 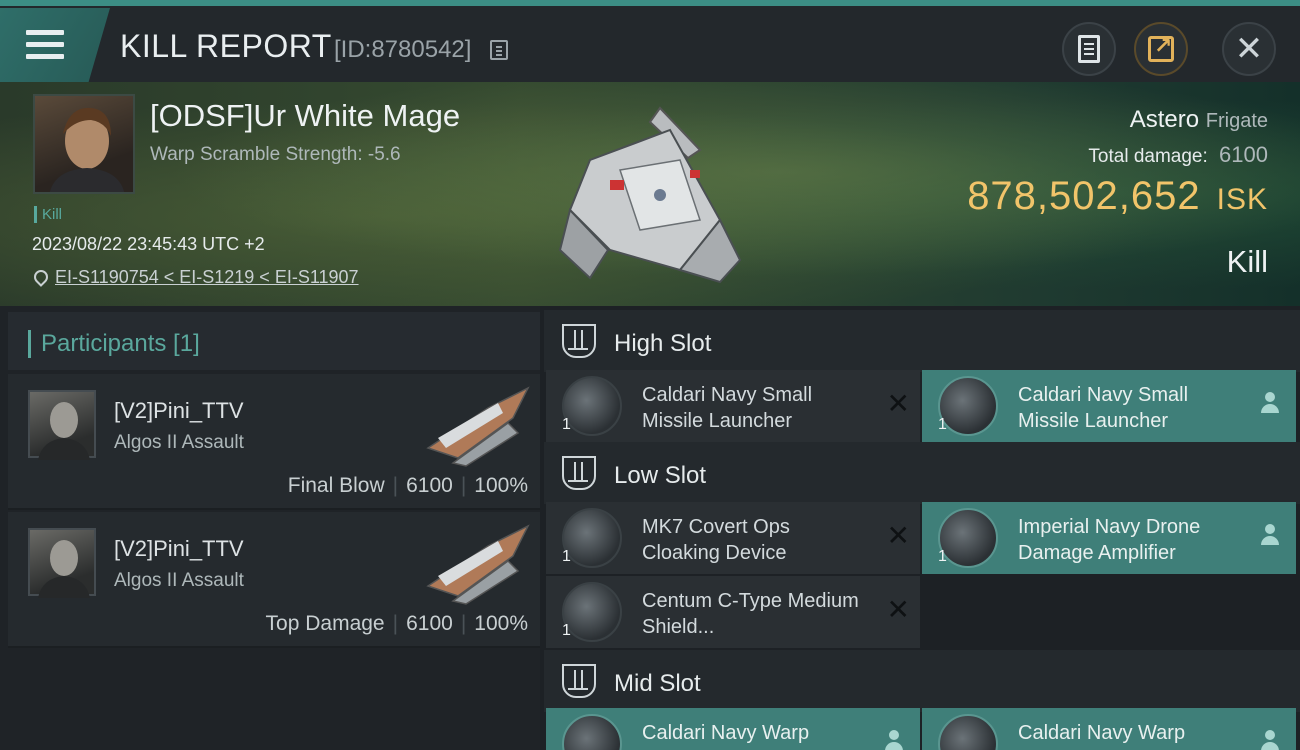 I want to click on cloaking-device-icon, so click(x=592, y=538).